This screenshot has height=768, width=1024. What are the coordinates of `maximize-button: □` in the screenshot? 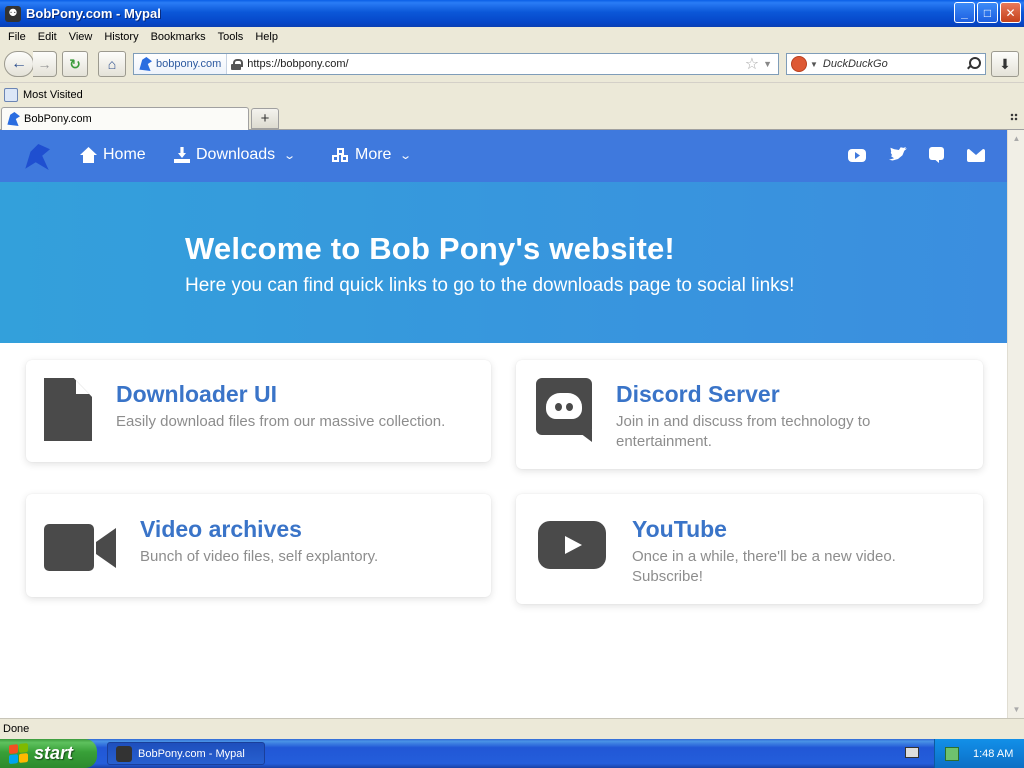 It's located at (987, 12).